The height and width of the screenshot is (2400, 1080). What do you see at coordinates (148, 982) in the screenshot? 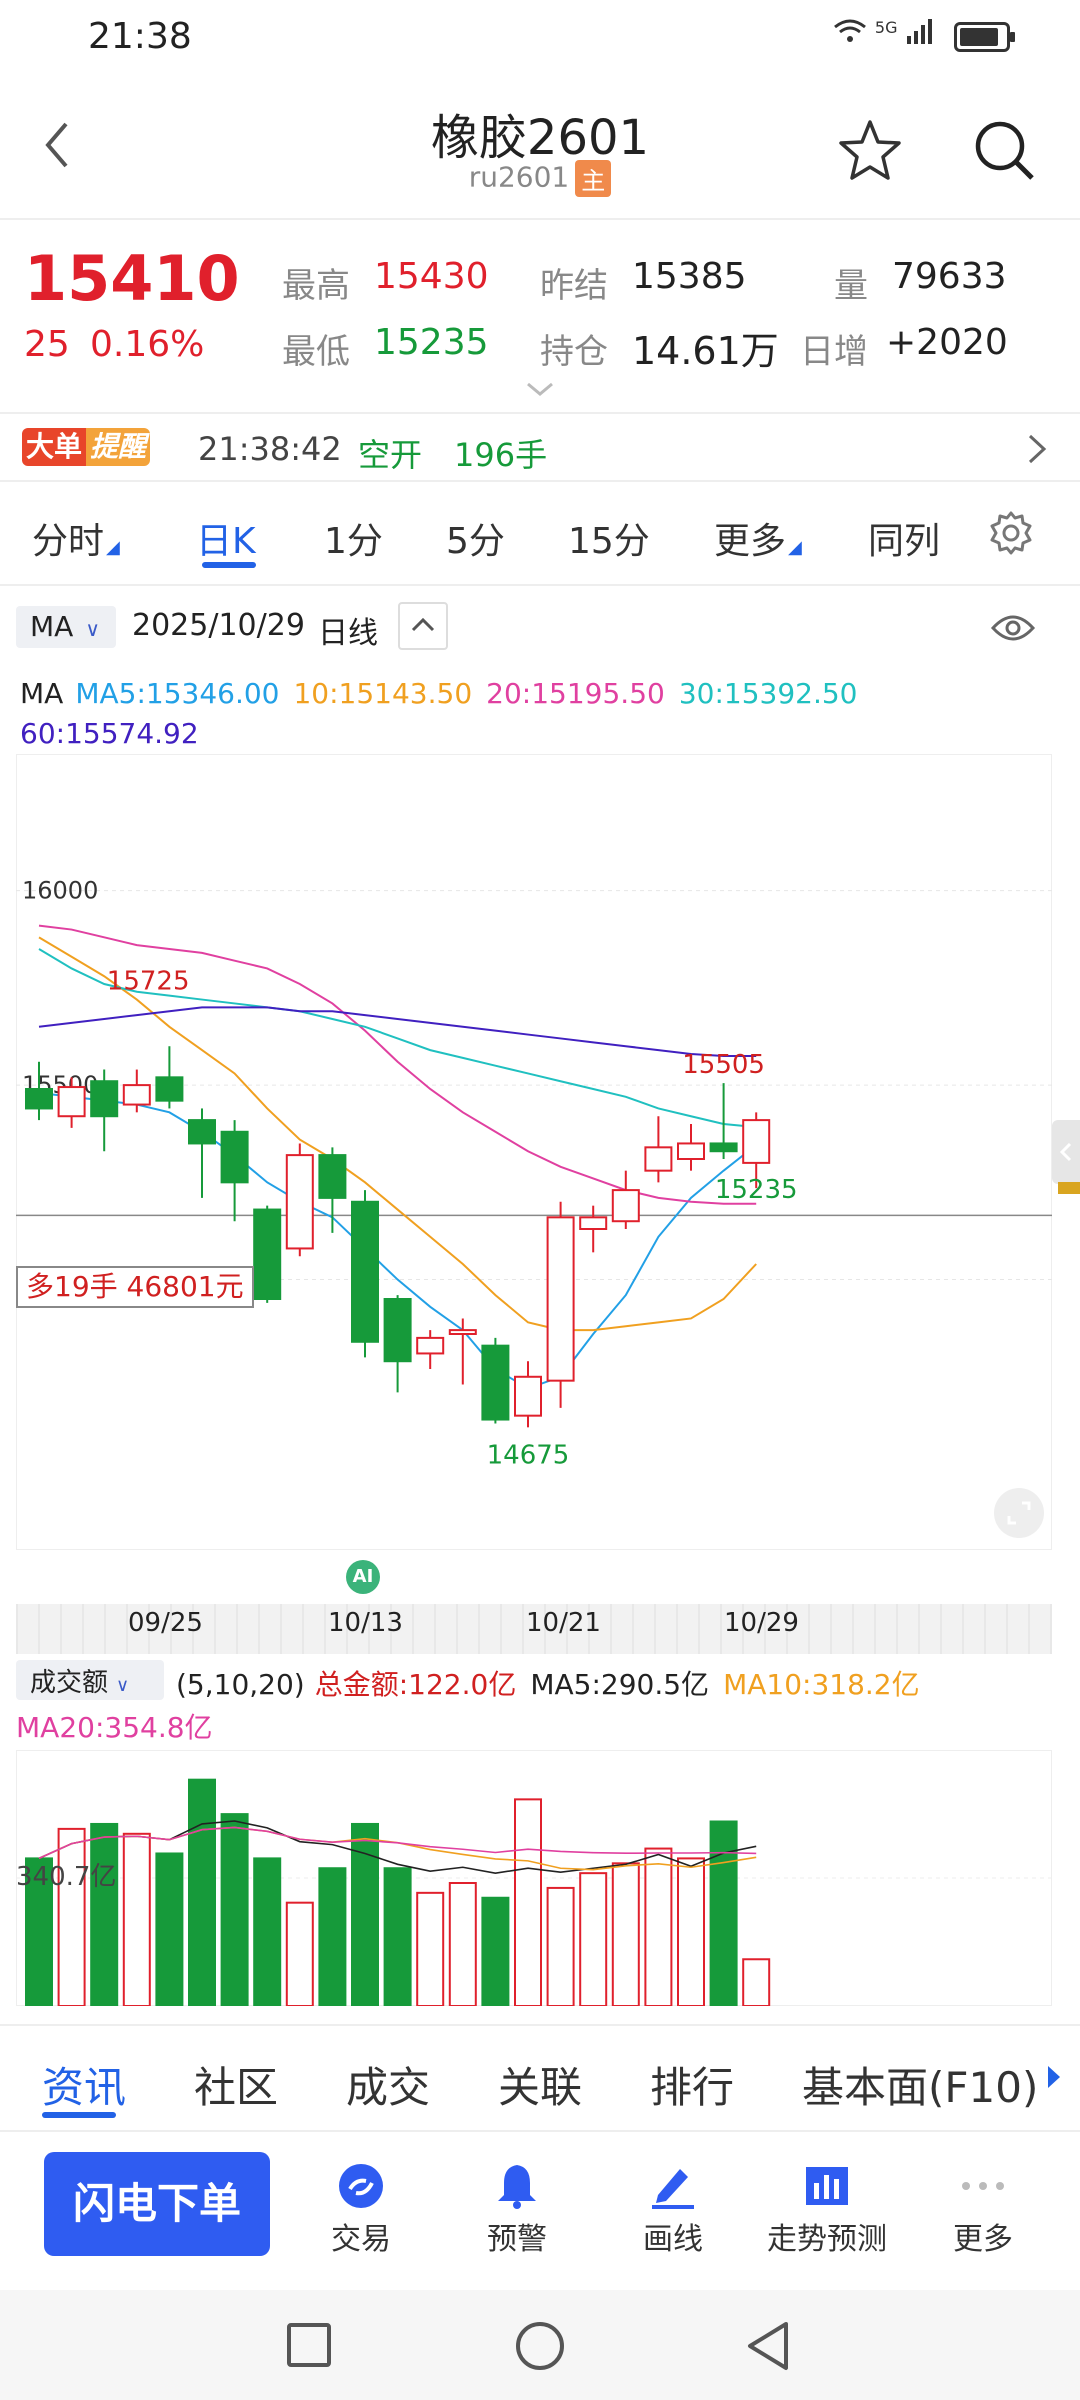
I see `price-annotation: 15725` at bounding box center [148, 982].